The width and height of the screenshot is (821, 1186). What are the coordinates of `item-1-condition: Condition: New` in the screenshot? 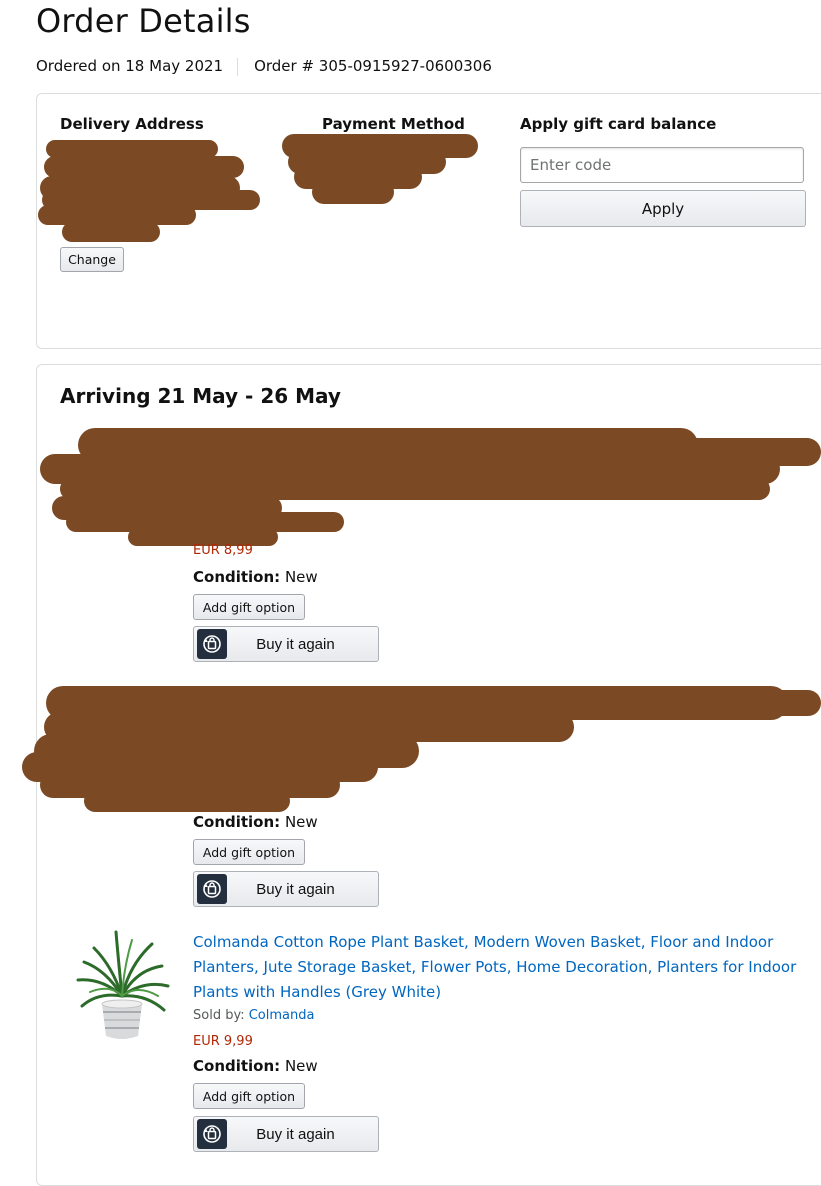 It's located at (255, 577).